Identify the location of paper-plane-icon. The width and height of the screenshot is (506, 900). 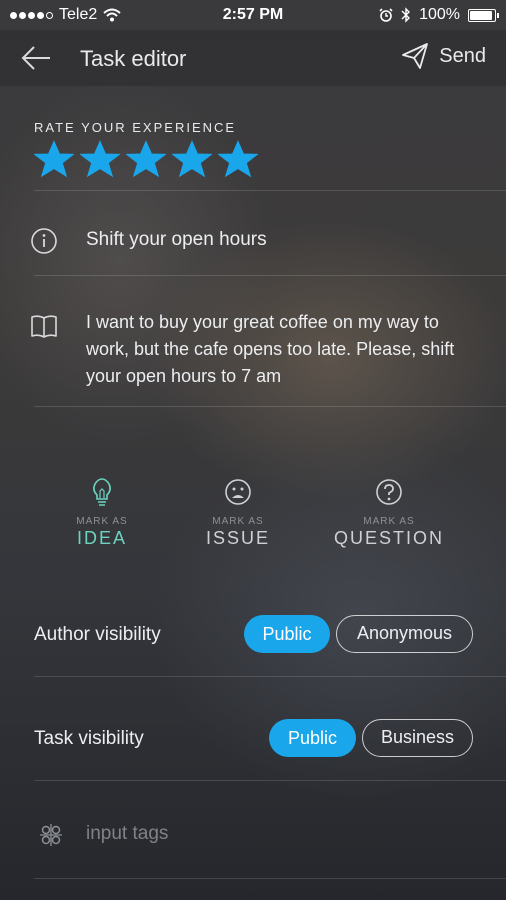
(415, 56).